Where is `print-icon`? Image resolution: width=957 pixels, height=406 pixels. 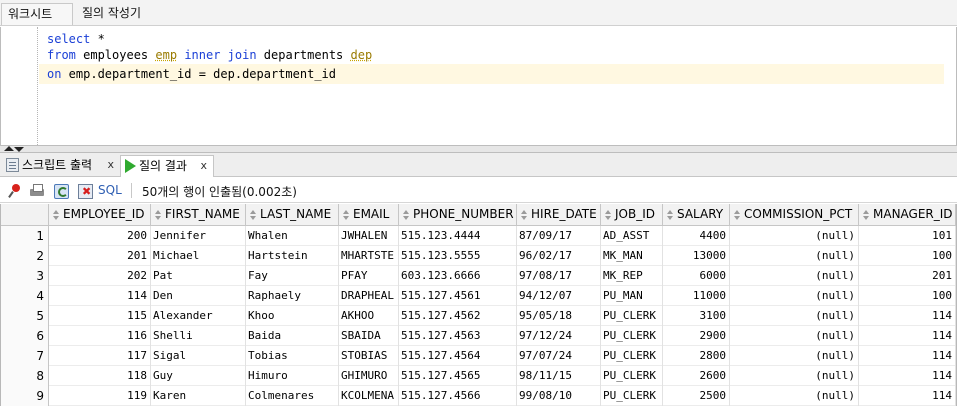 print-icon is located at coordinates (37, 191).